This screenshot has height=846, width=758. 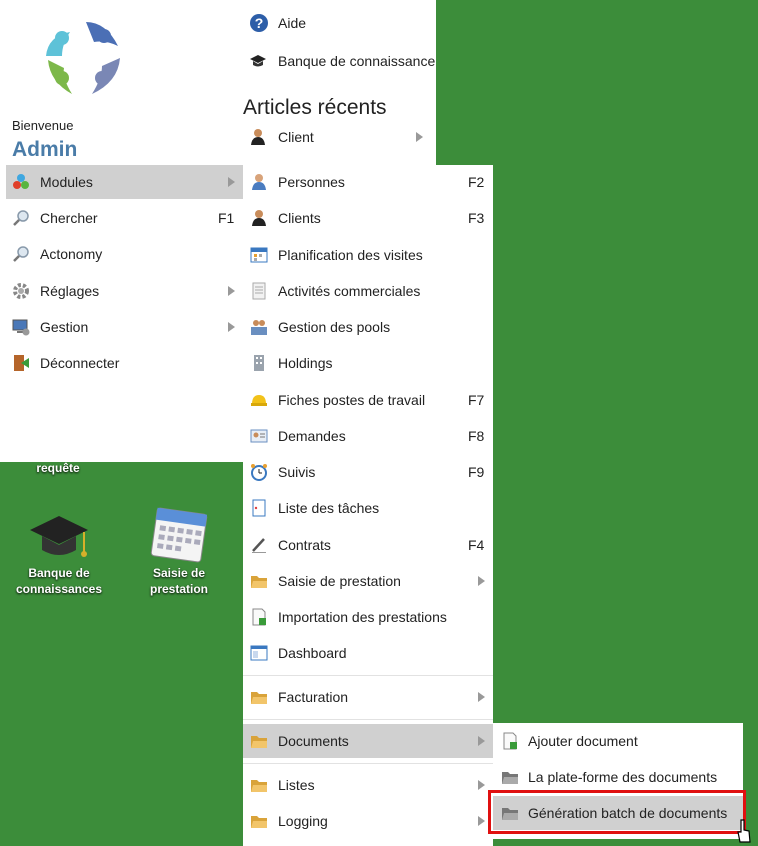 I want to click on menu-item-deconnecter: Déconnecter, so click(x=124, y=363).